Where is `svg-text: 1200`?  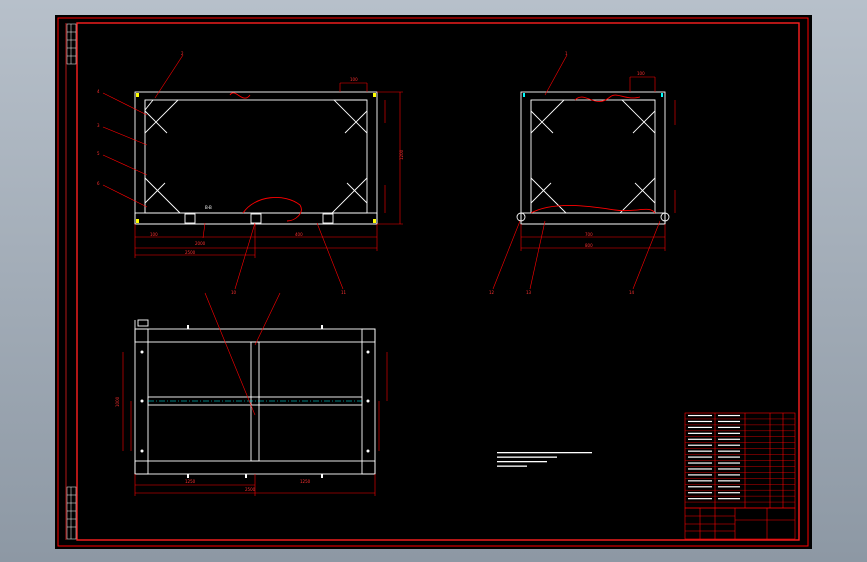 svg-text: 1200 is located at coordinates (401, 154).